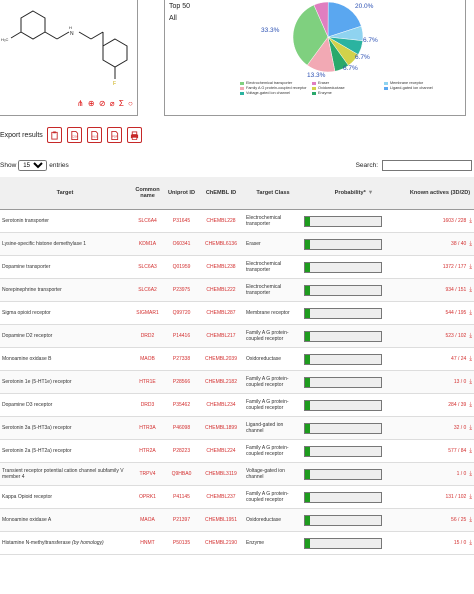  Describe the element at coordinates (440, 382) in the screenshot. I see `cell-known-actives: 13 / 0 ⤓` at that location.